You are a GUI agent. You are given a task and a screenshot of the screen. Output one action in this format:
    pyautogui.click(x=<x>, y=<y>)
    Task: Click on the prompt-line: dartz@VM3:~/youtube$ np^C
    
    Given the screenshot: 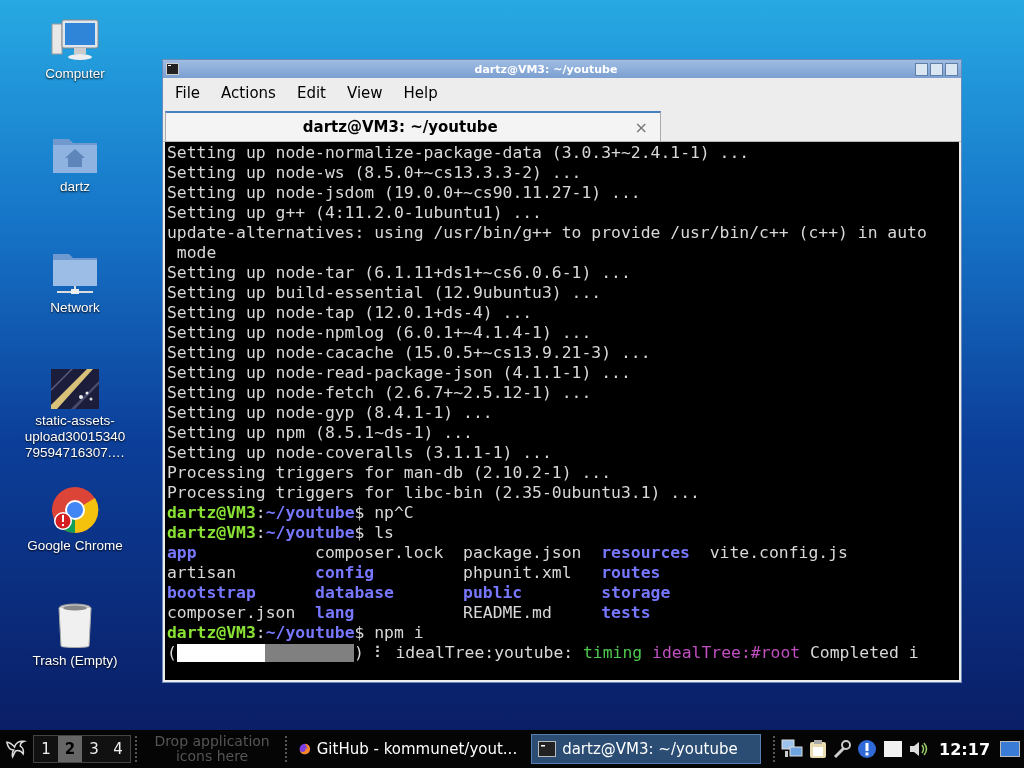 What is the action you would take?
    pyautogui.click(x=291, y=513)
    